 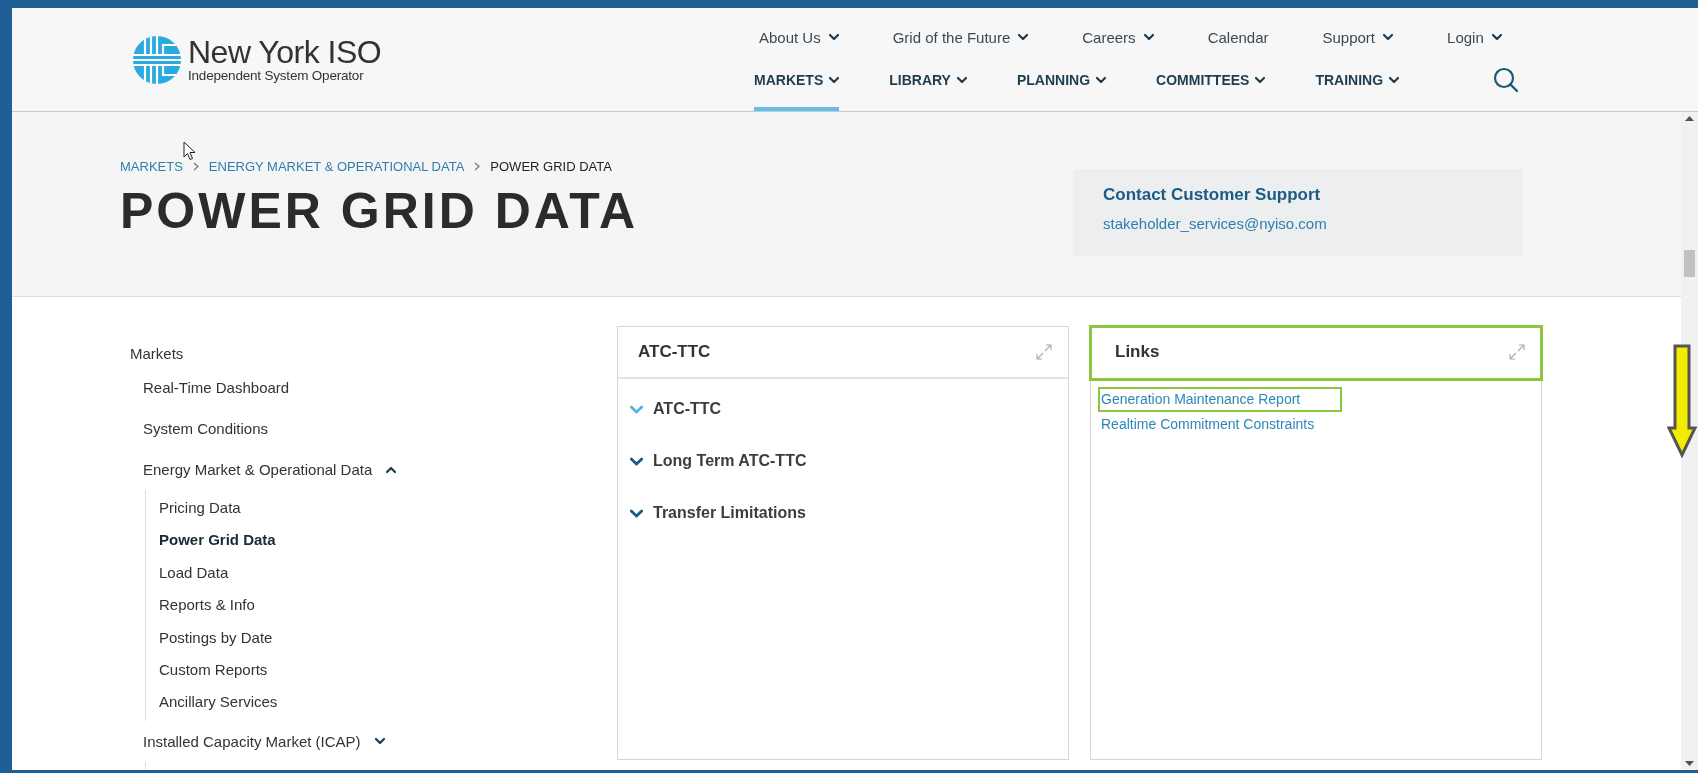 What do you see at coordinates (799, 39) in the screenshot?
I see `top-nav-link: About Us` at bounding box center [799, 39].